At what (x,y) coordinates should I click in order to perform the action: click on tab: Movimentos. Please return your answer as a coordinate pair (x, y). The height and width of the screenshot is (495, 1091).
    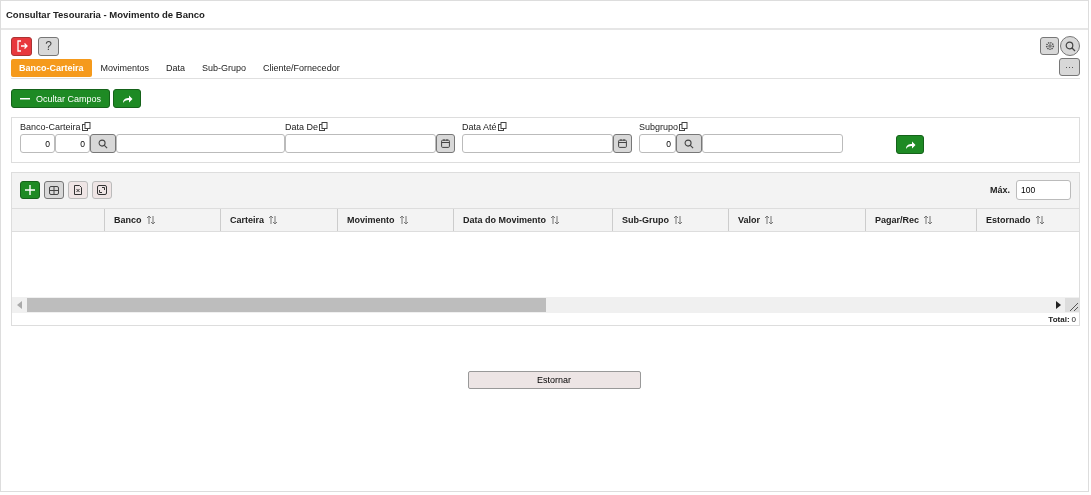
    Looking at the image, I should click on (125, 68).